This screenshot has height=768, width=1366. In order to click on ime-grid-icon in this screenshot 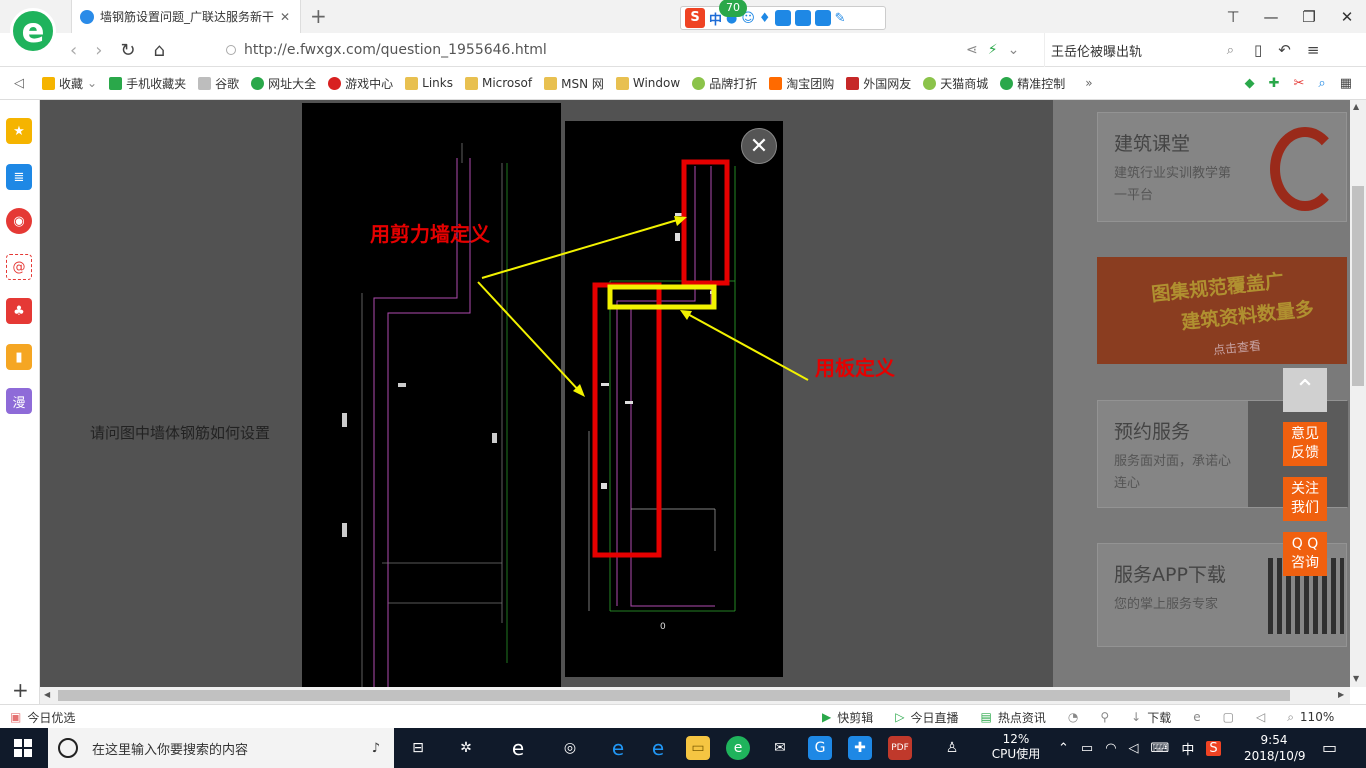, I will do `click(802, 18)`.